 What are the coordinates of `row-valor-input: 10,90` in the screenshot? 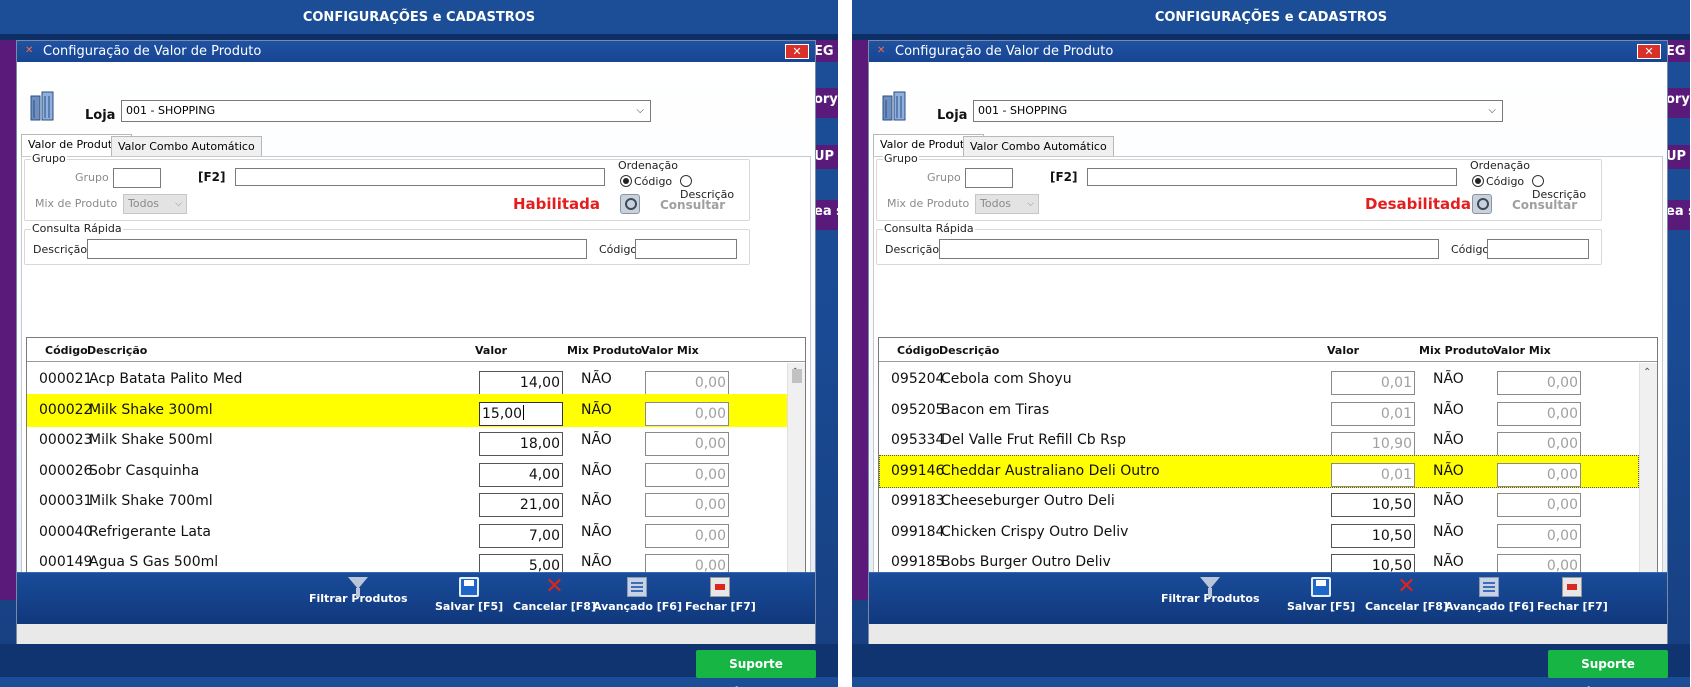 It's located at (1373, 444).